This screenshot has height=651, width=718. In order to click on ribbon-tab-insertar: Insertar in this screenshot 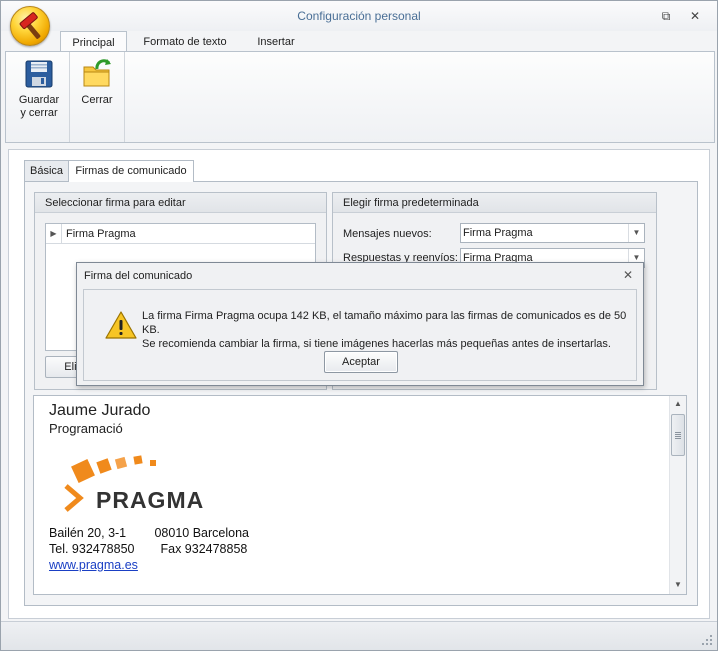, I will do `click(276, 41)`.